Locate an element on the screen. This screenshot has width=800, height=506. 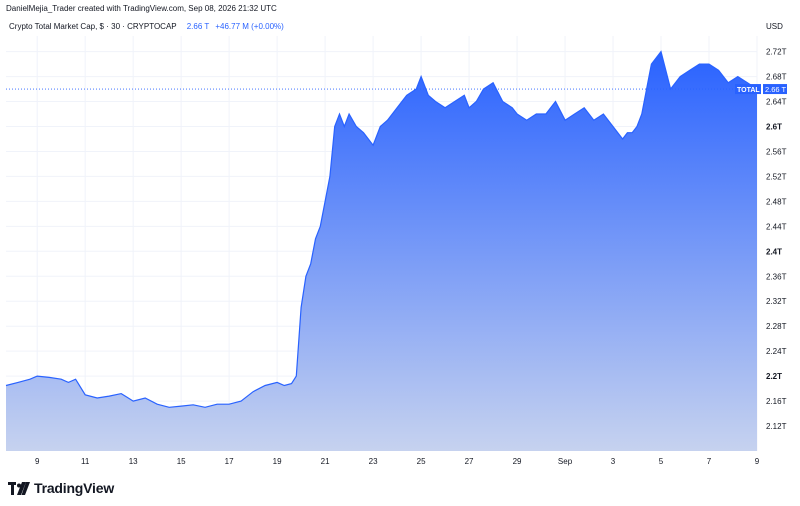
y-tick-label: 2.72T is located at coordinates (776, 52).